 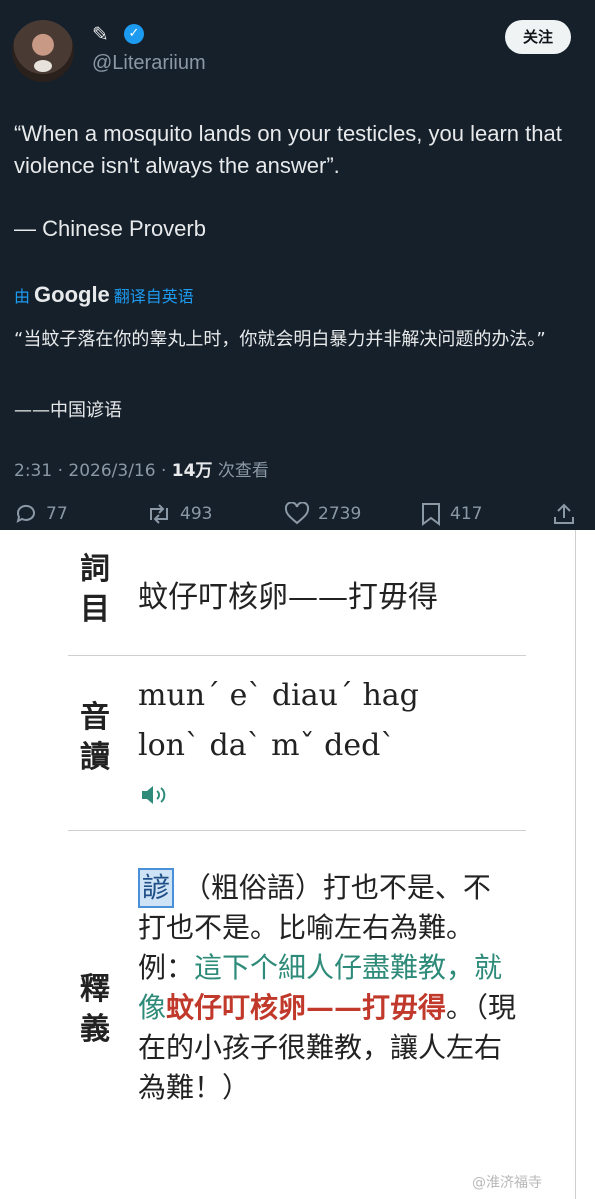 I want to click on retweet-button: 493, so click(x=179, y=514).